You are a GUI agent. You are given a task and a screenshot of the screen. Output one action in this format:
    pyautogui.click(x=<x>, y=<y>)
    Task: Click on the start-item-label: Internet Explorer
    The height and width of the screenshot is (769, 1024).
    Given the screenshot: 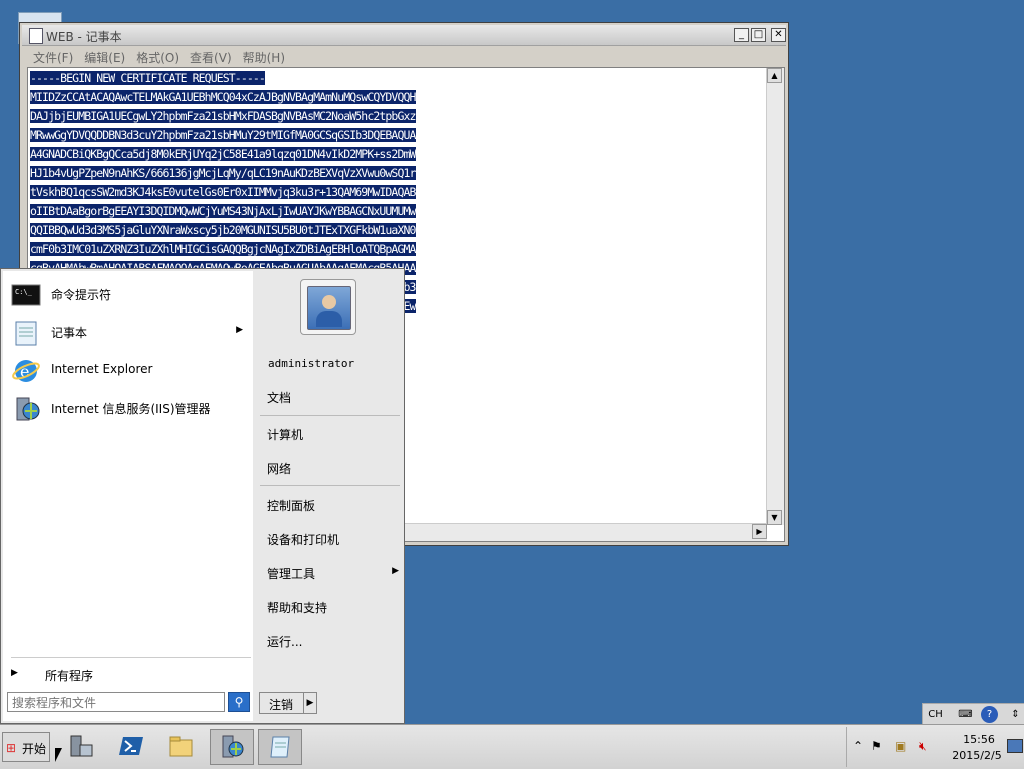 What is the action you would take?
    pyautogui.click(x=102, y=369)
    